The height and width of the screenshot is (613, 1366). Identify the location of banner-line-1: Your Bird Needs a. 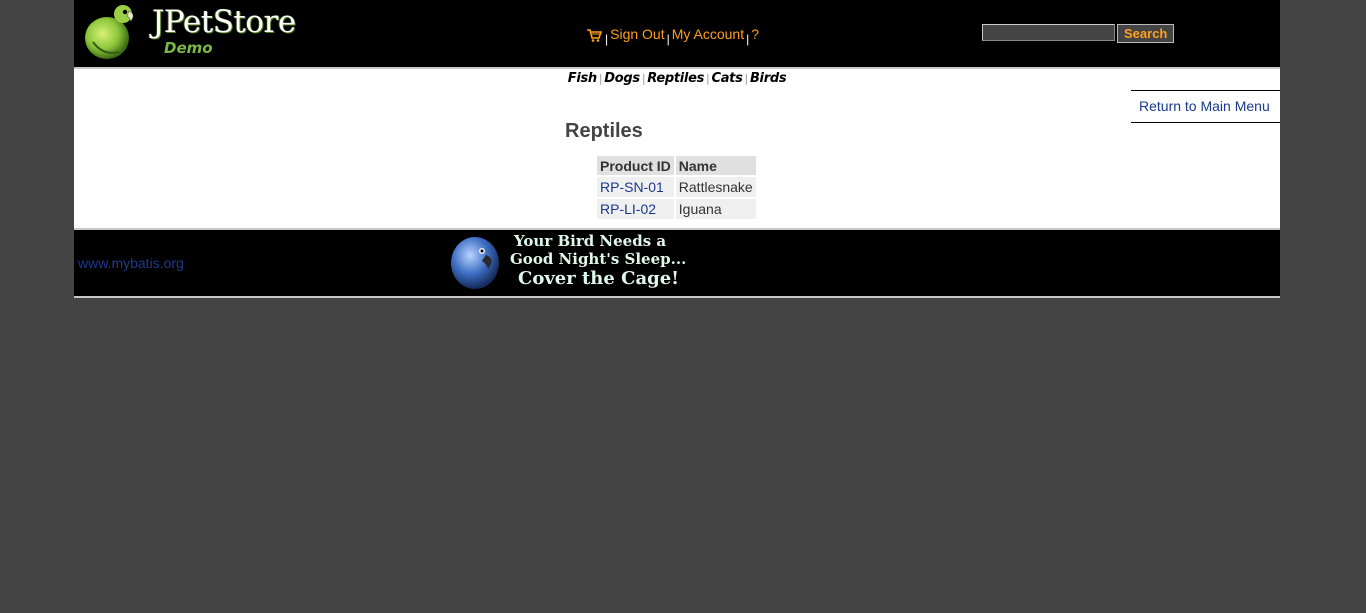
(590, 241).